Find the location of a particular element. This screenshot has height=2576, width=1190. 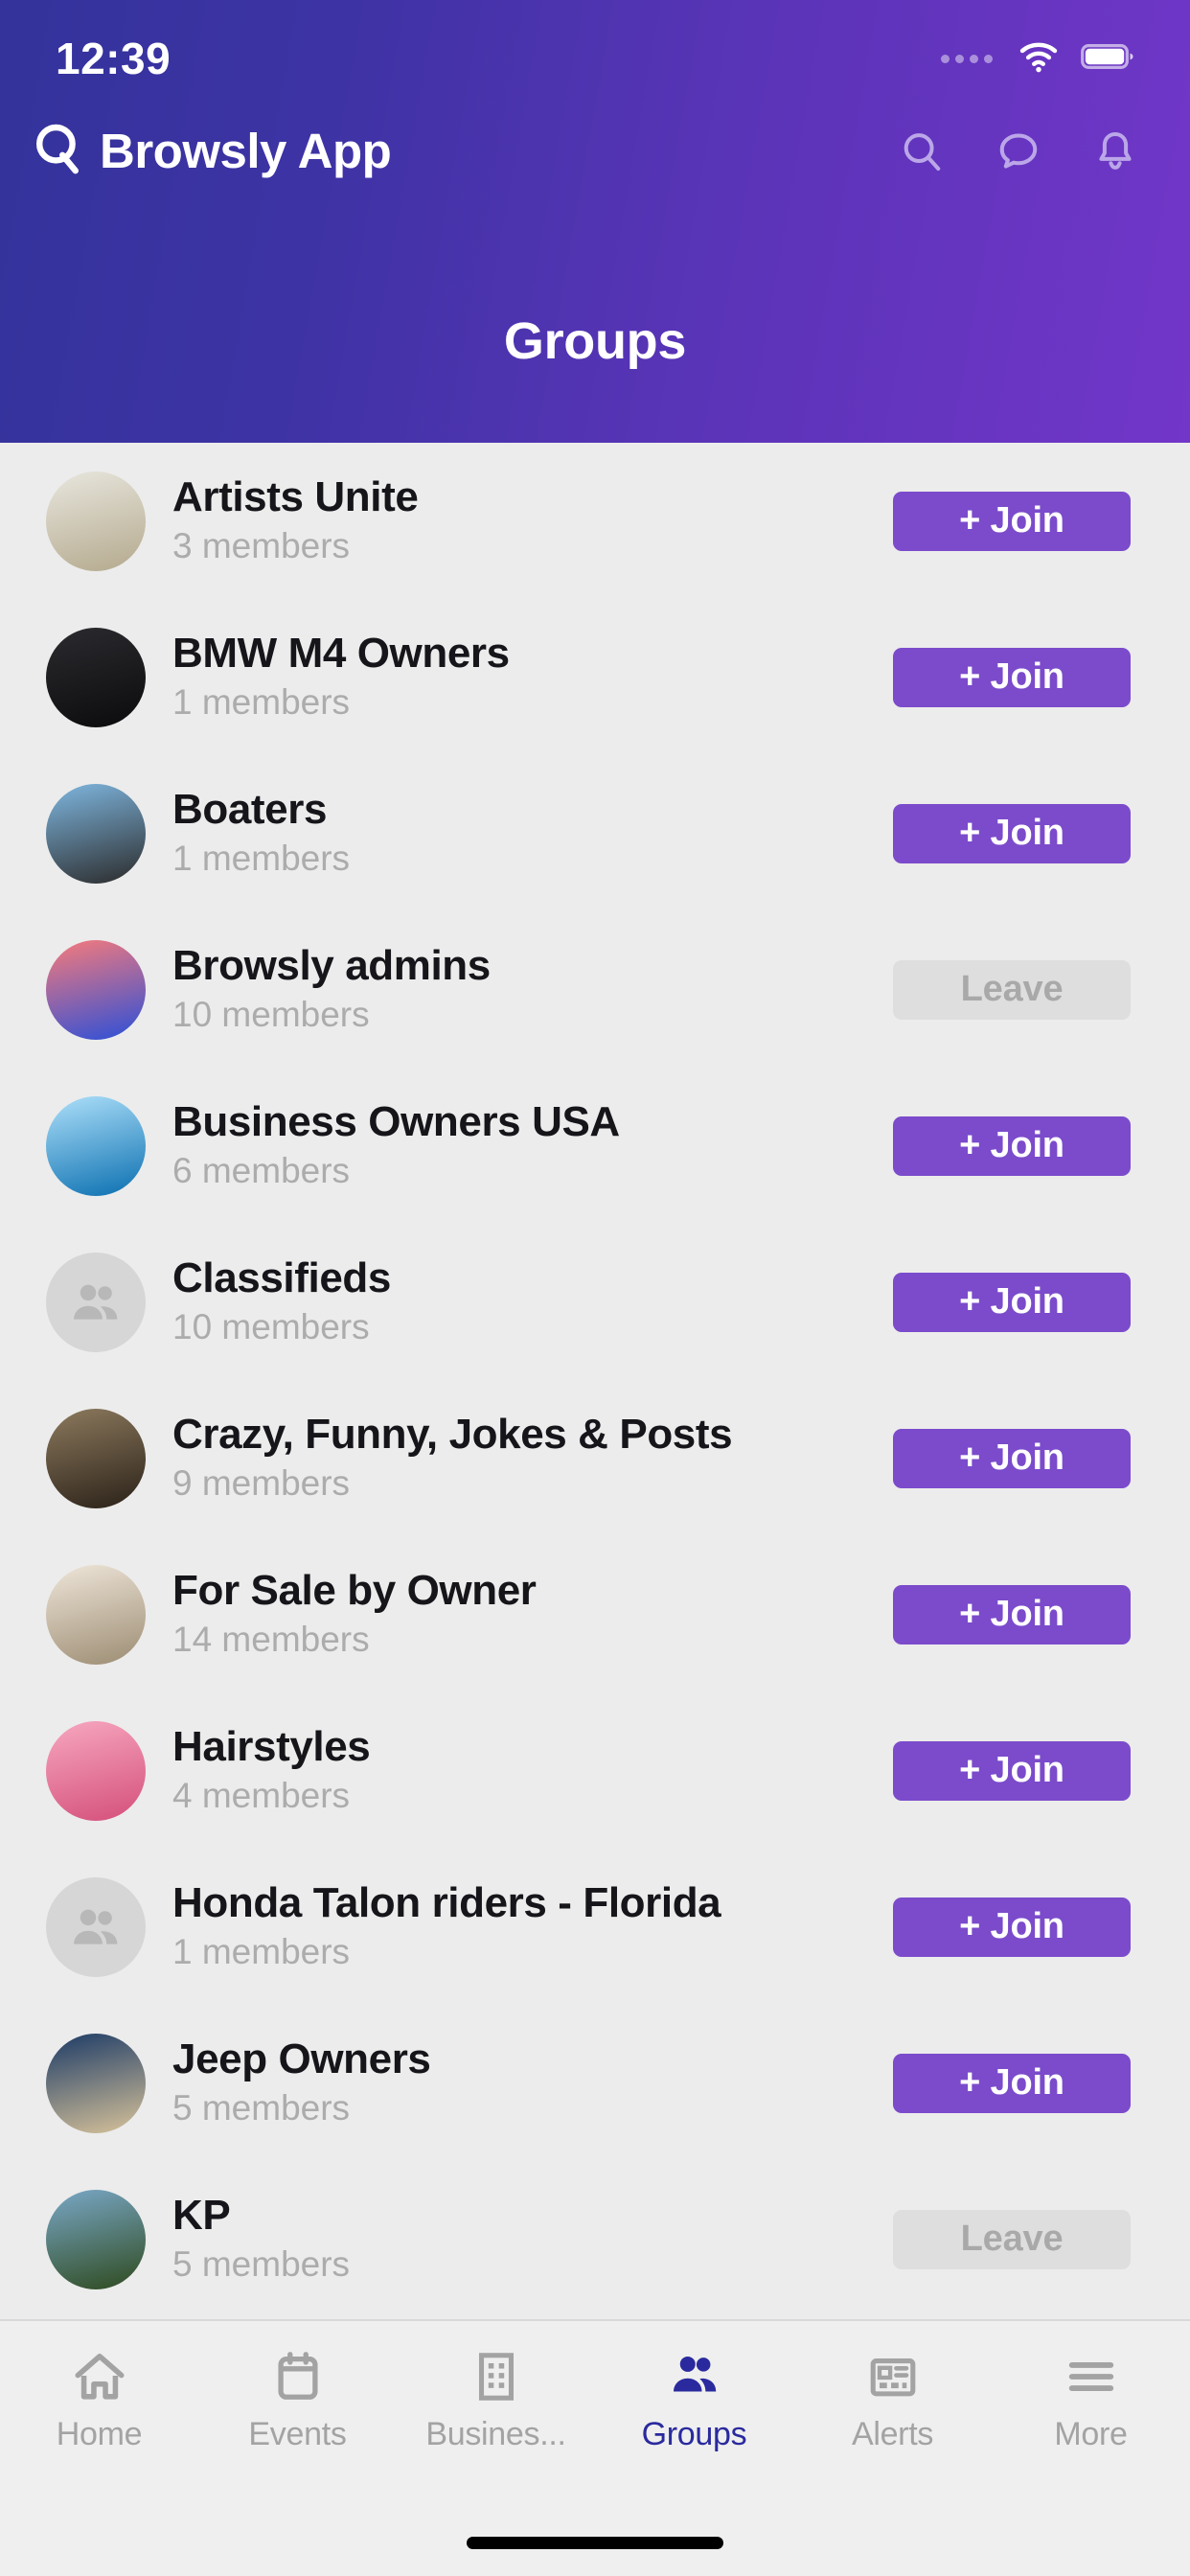

home-icon is located at coordinates (99, 2376).